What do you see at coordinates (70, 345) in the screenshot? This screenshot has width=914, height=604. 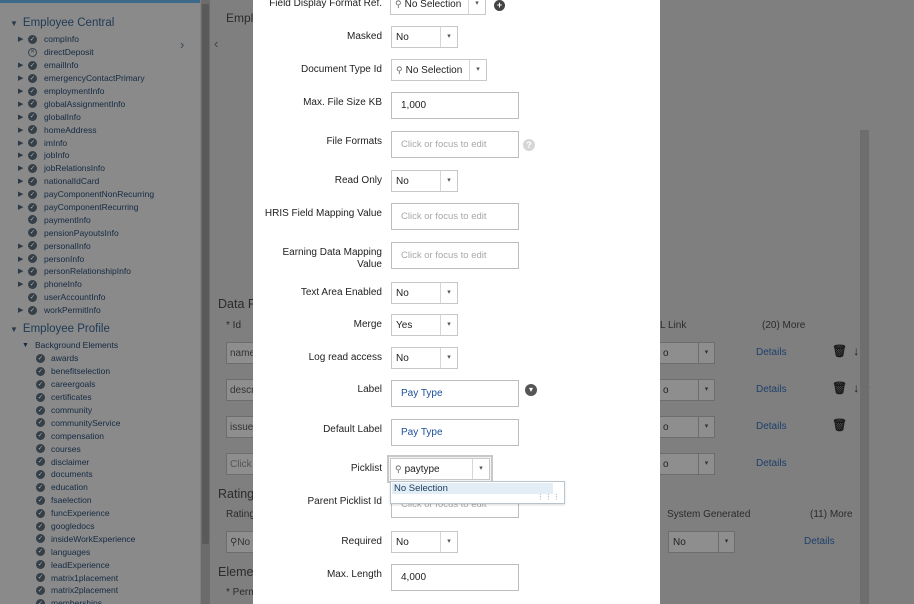 I see `background-elements-header: ▼ Background Elements` at bounding box center [70, 345].